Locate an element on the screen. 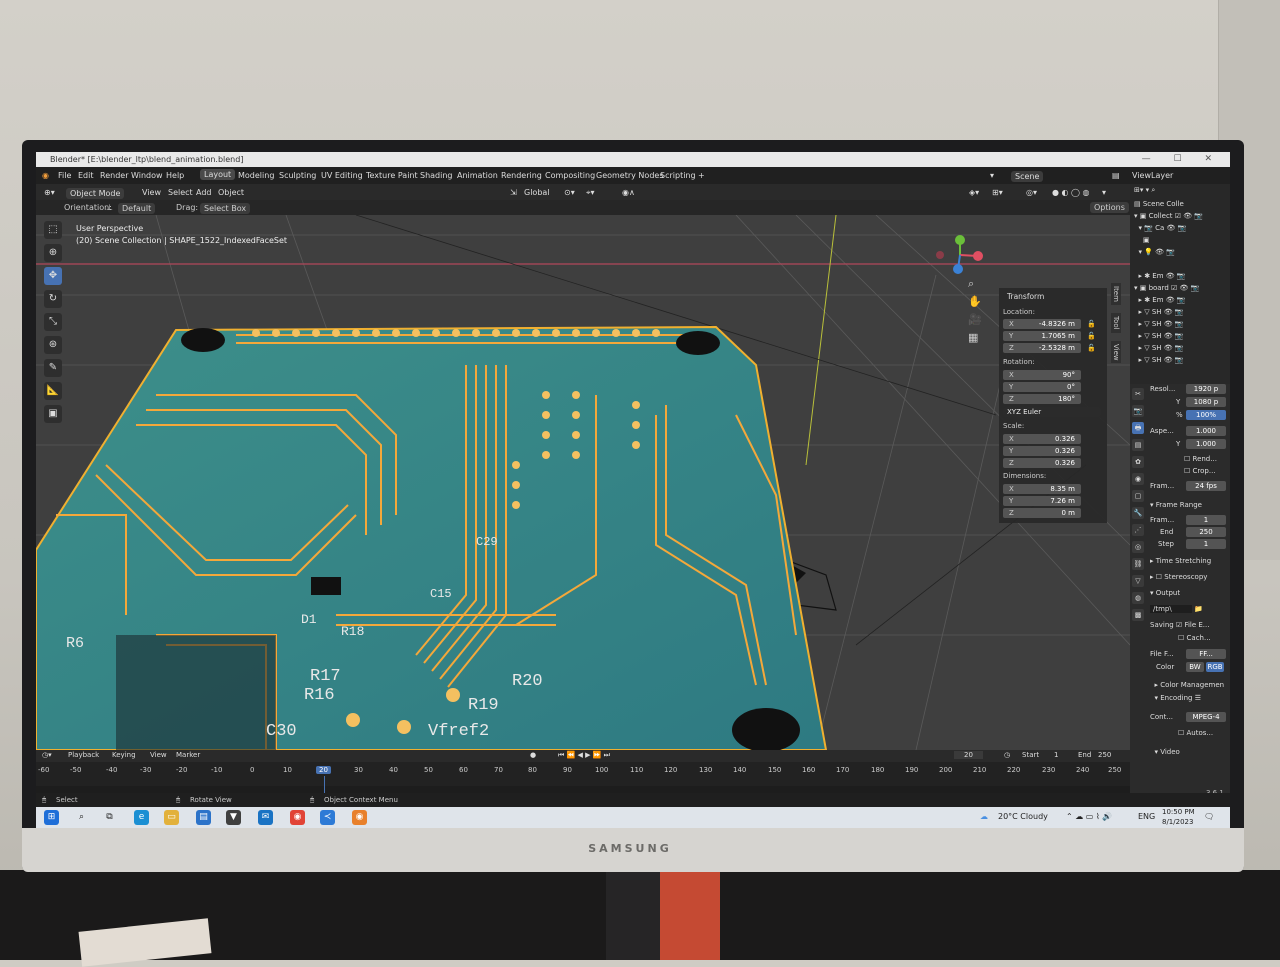 The width and height of the screenshot is (1280, 967). header-object-menu: Object is located at coordinates (231, 192).